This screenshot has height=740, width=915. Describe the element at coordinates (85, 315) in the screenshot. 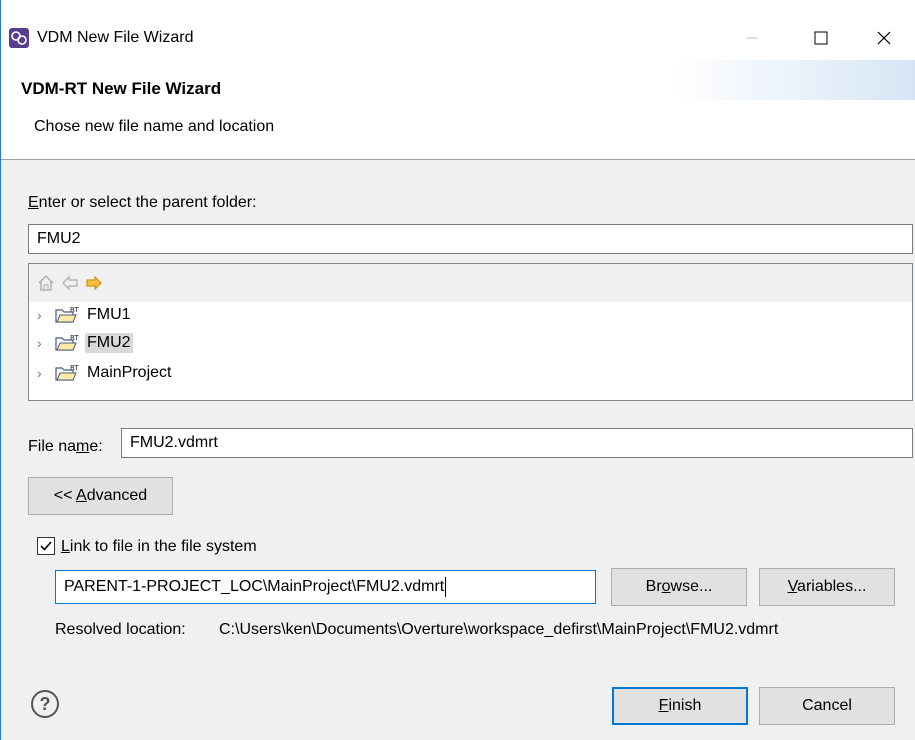

I see `tree-item: › RT FMU1` at that location.